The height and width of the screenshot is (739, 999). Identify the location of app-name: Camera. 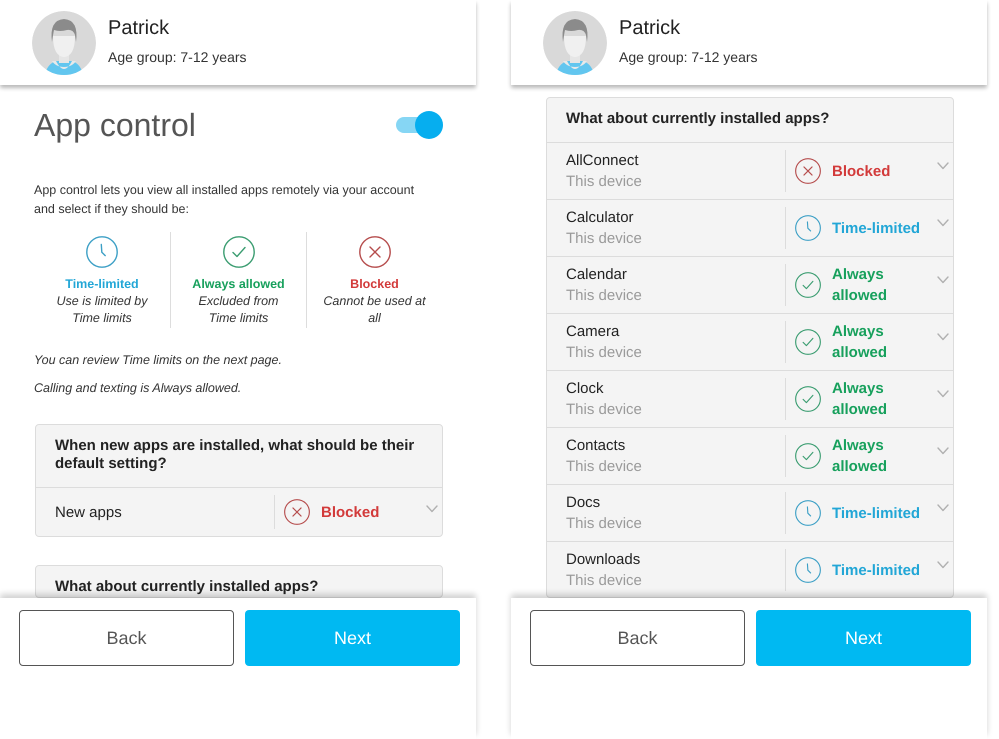
(593, 332).